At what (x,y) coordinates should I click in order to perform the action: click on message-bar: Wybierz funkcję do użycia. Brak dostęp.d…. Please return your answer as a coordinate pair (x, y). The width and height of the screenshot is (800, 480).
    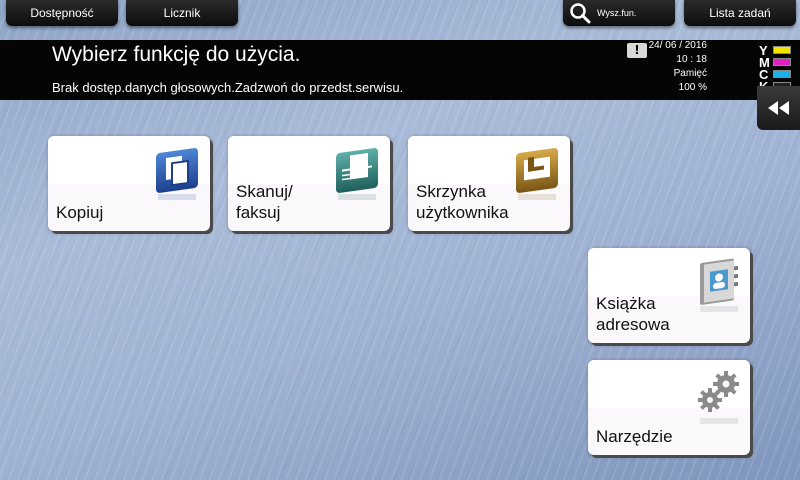
    Looking at the image, I should click on (378, 70).